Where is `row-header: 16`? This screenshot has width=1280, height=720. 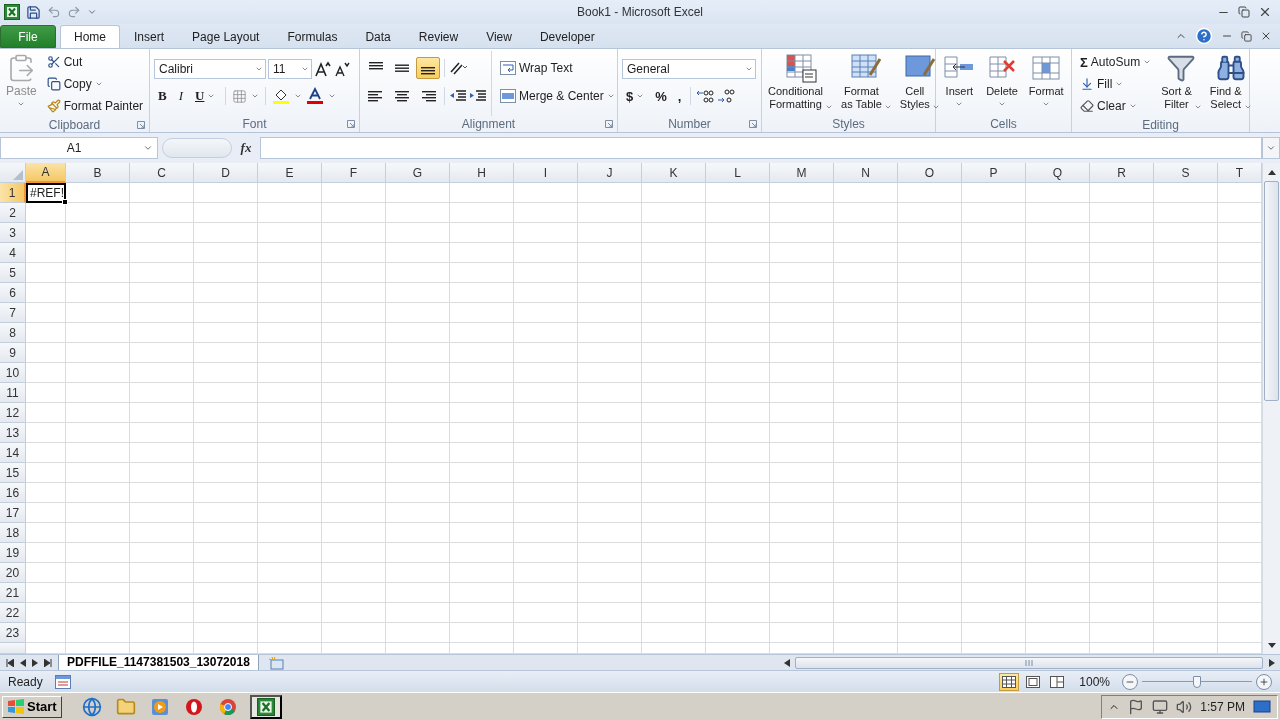 row-header: 16 is located at coordinates (13, 493).